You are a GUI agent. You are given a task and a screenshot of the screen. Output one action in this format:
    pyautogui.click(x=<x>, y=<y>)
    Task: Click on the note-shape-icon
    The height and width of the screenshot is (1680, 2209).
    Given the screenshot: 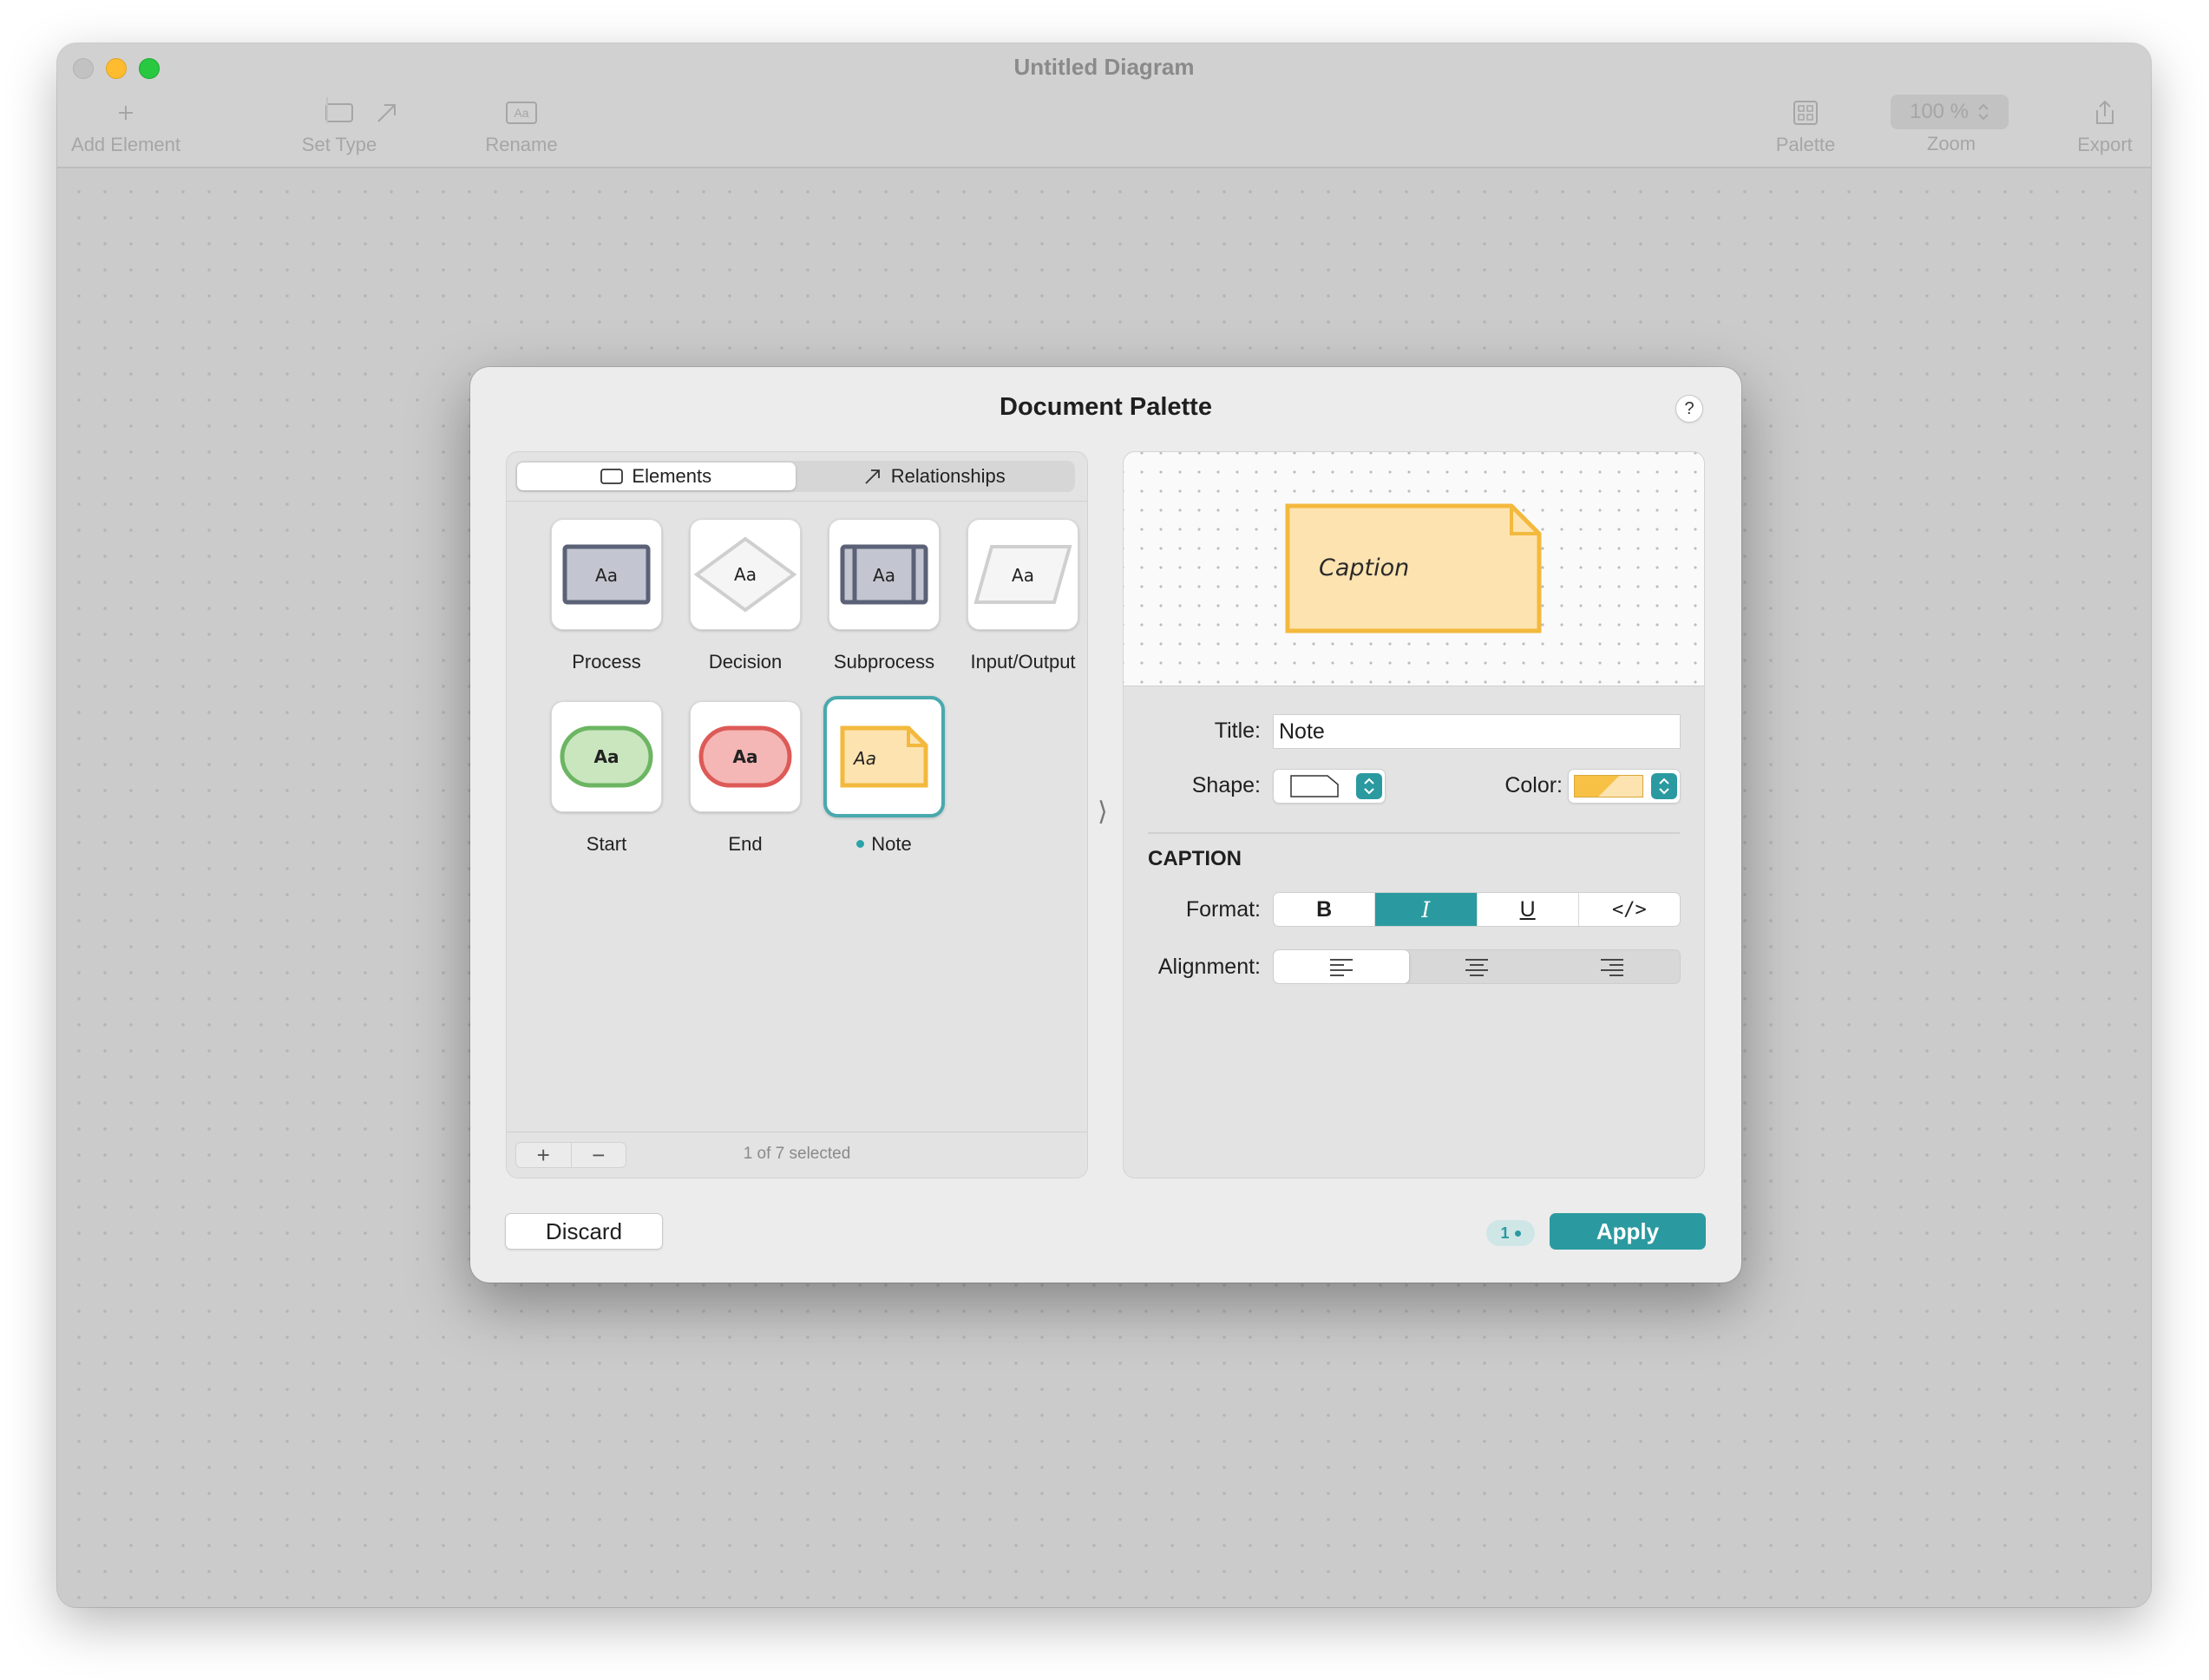 What is the action you would take?
    pyautogui.click(x=1314, y=786)
    